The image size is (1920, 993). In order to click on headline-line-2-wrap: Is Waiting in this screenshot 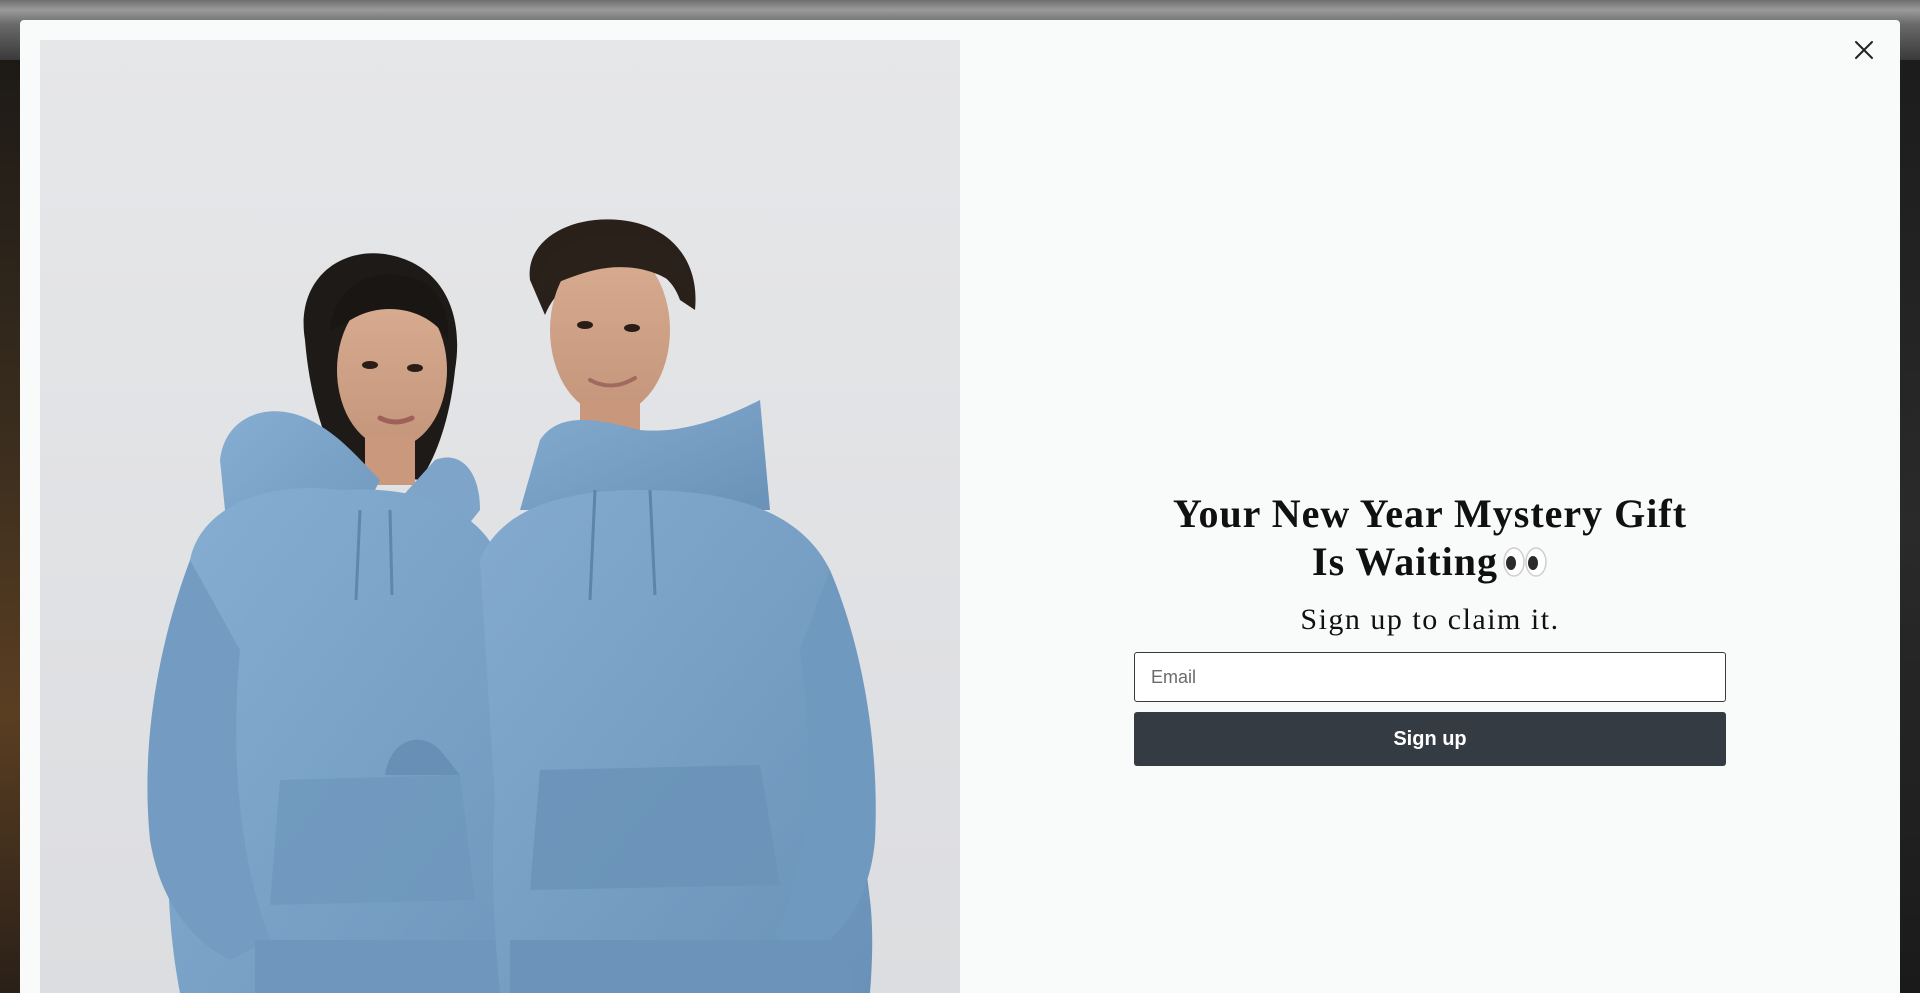, I will do `click(1430, 562)`.